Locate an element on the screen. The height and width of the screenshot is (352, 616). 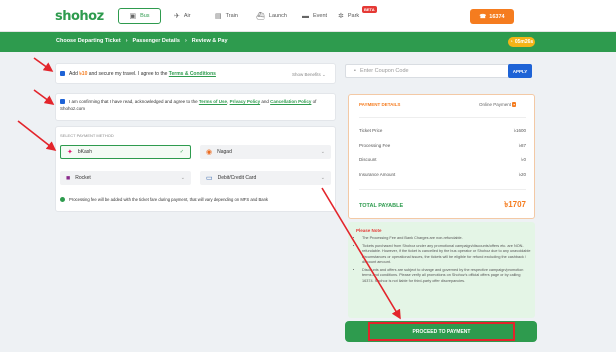
hotline-button: ☎ 16374 is located at coordinates (492, 16).